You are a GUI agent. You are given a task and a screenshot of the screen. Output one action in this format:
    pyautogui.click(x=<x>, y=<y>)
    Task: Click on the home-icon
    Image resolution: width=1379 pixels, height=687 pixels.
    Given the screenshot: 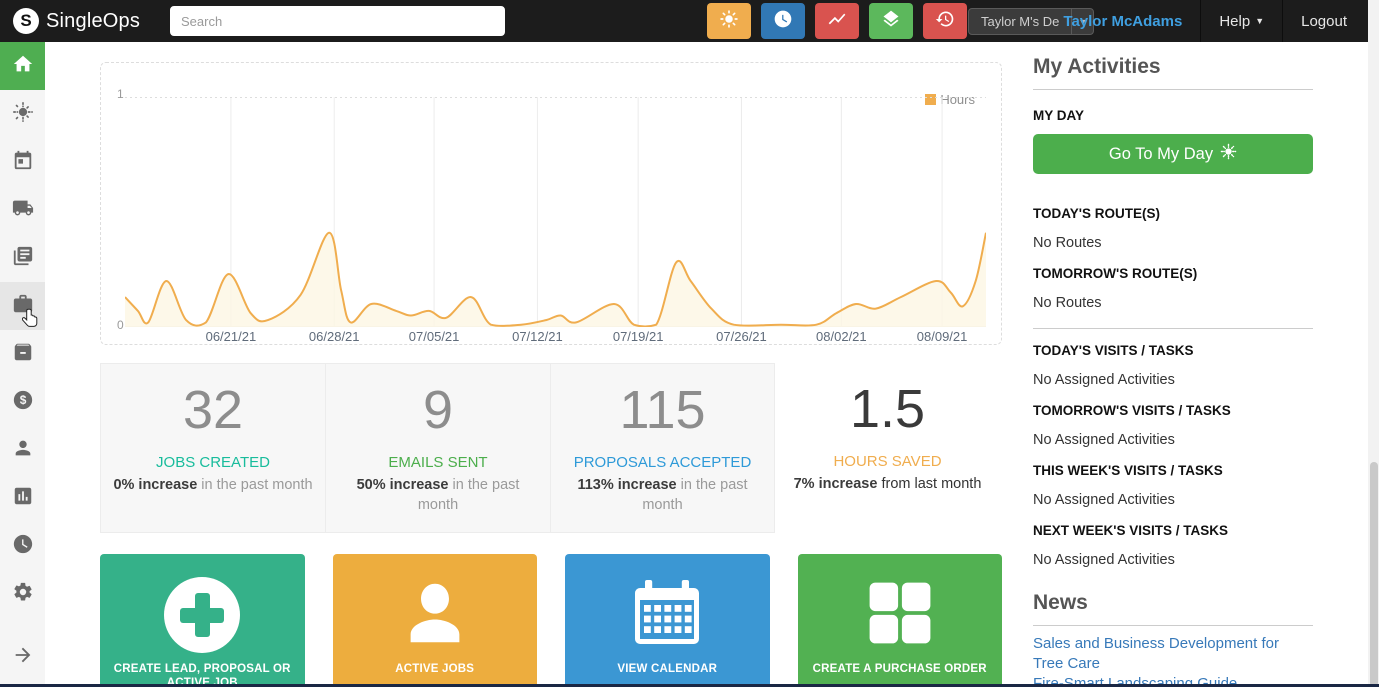 What is the action you would take?
    pyautogui.click(x=23, y=66)
    